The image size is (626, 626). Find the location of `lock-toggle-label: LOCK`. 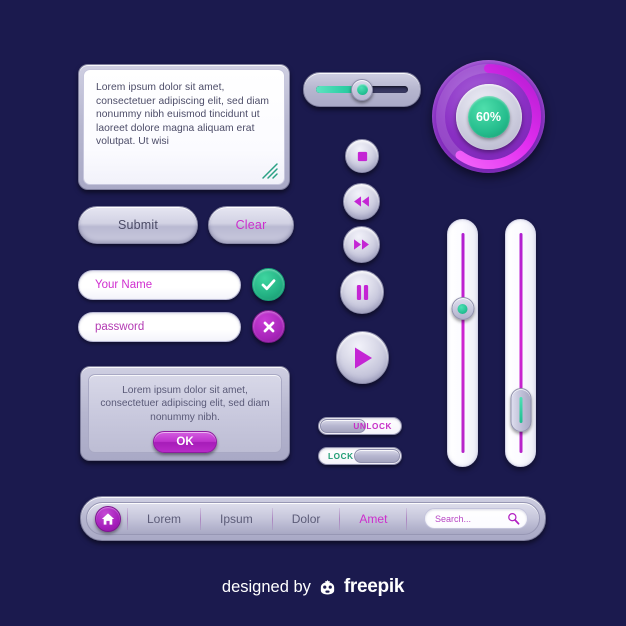

lock-toggle-label: LOCK is located at coordinates (341, 456).